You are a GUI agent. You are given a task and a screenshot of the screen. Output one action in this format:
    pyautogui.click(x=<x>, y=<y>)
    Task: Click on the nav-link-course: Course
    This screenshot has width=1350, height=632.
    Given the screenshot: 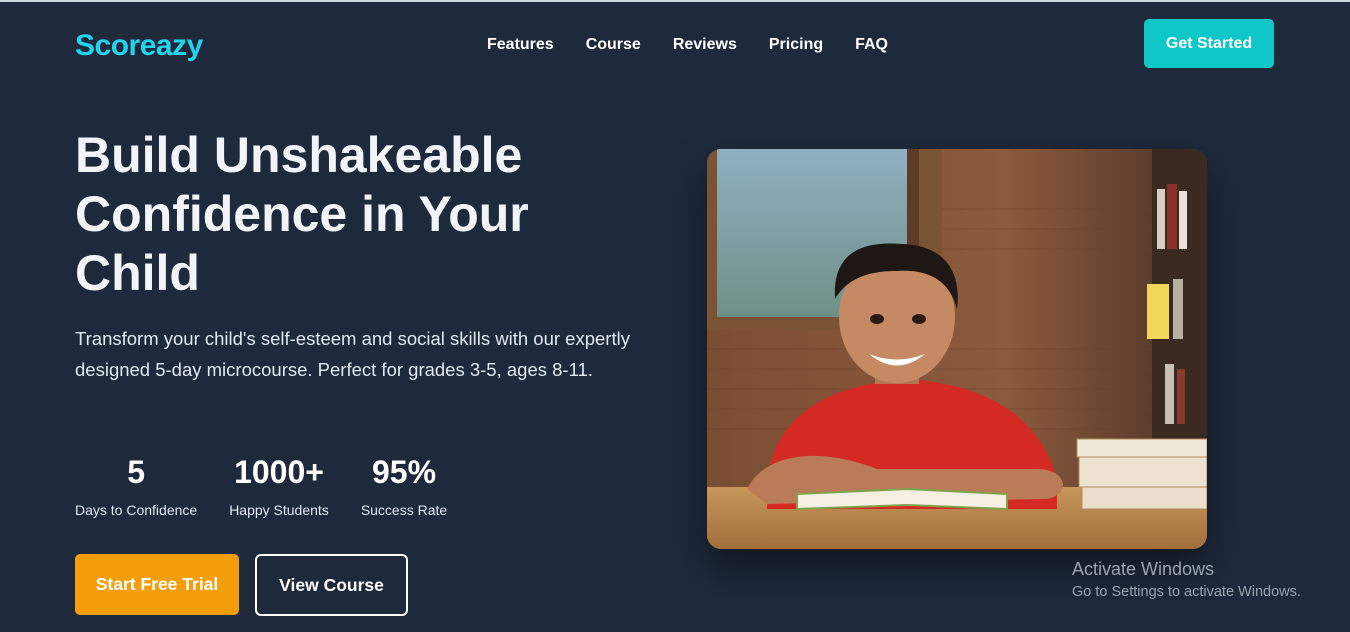 What is the action you would take?
    pyautogui.click(x=613, y=45)
    